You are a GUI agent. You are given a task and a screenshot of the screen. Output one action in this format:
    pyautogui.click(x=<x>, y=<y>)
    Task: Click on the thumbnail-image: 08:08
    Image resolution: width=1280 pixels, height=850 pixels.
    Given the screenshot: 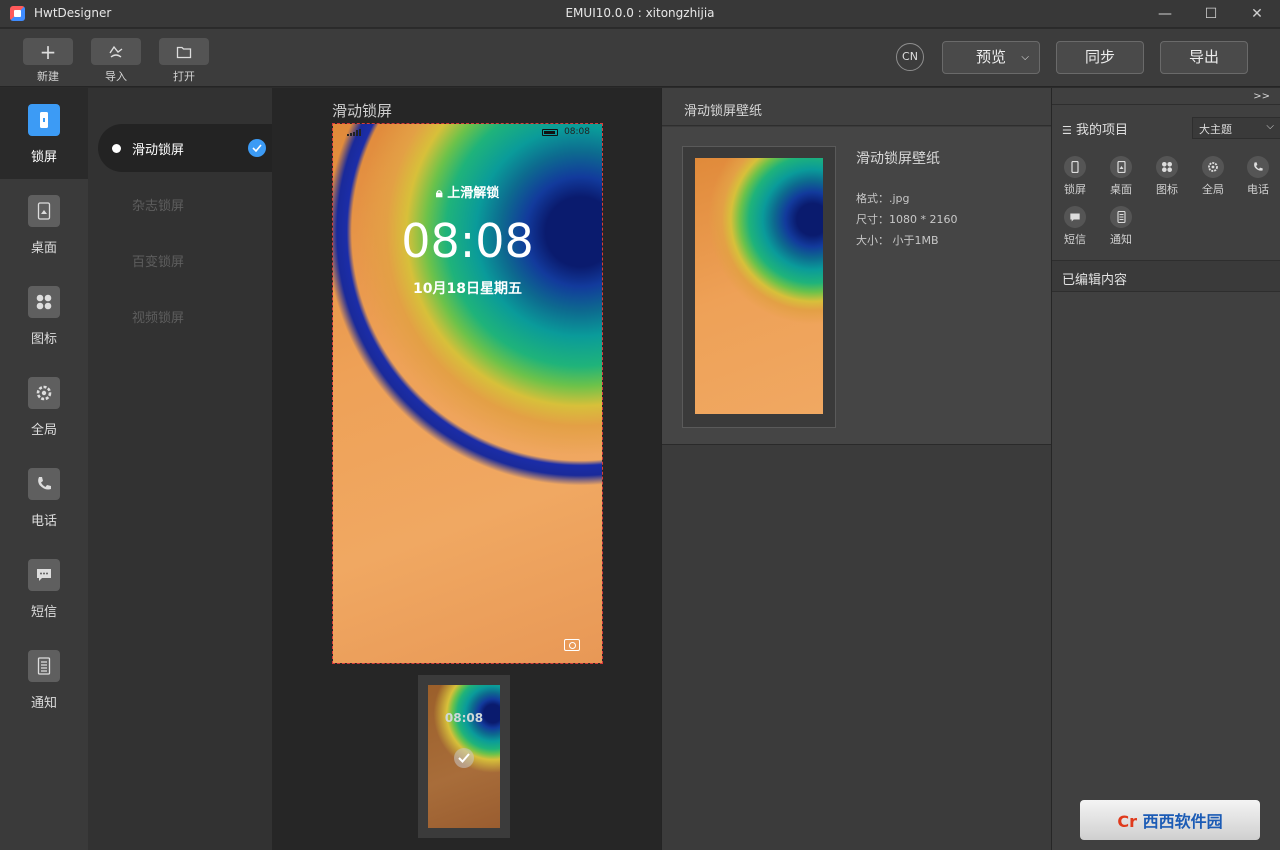 What is the action you would take?
    pyautogui.click(x=464, y=756)
    